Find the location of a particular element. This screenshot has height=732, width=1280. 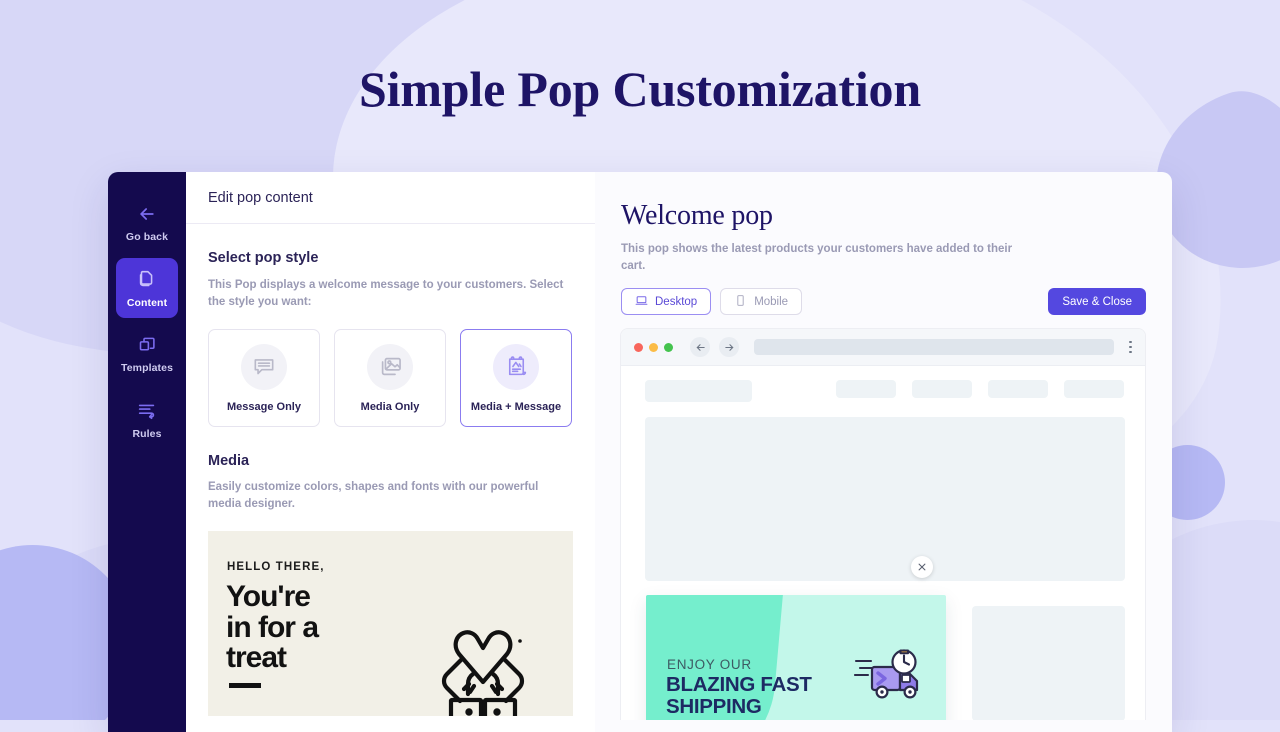

sidebar-item-label: Content is located at coordinates (147, 303).